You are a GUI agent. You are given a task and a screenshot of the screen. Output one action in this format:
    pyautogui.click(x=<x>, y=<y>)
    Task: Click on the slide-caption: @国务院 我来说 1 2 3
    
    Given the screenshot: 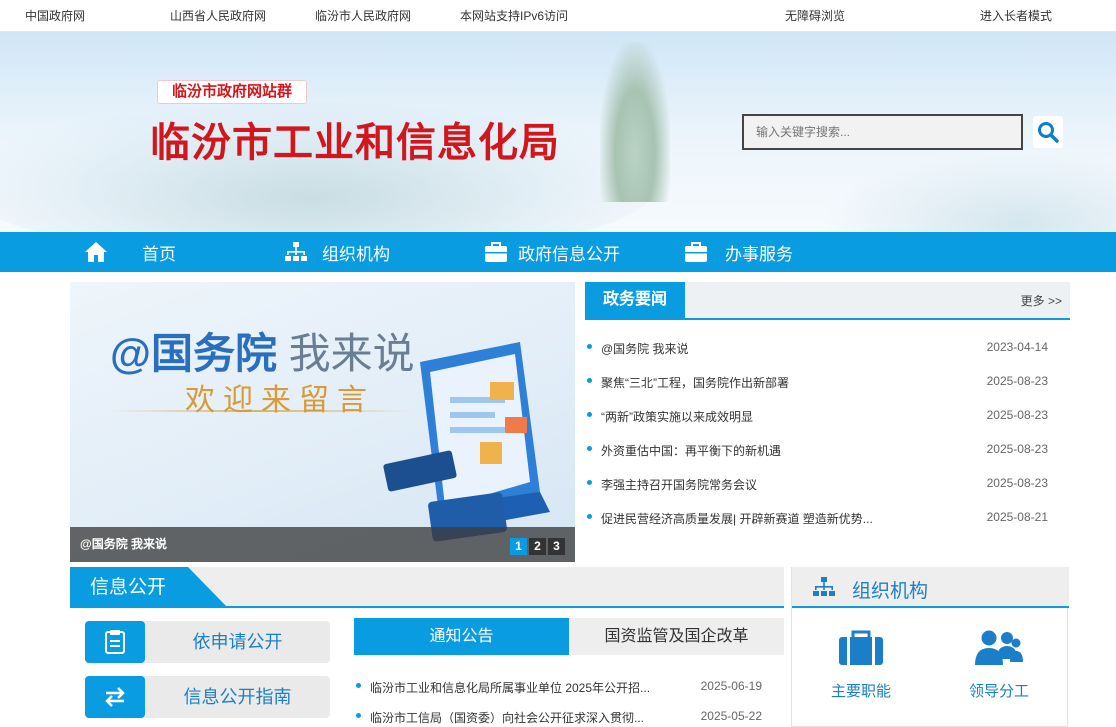 What is the action you would take?
    pyautogui.click(x=322, y=544)
    